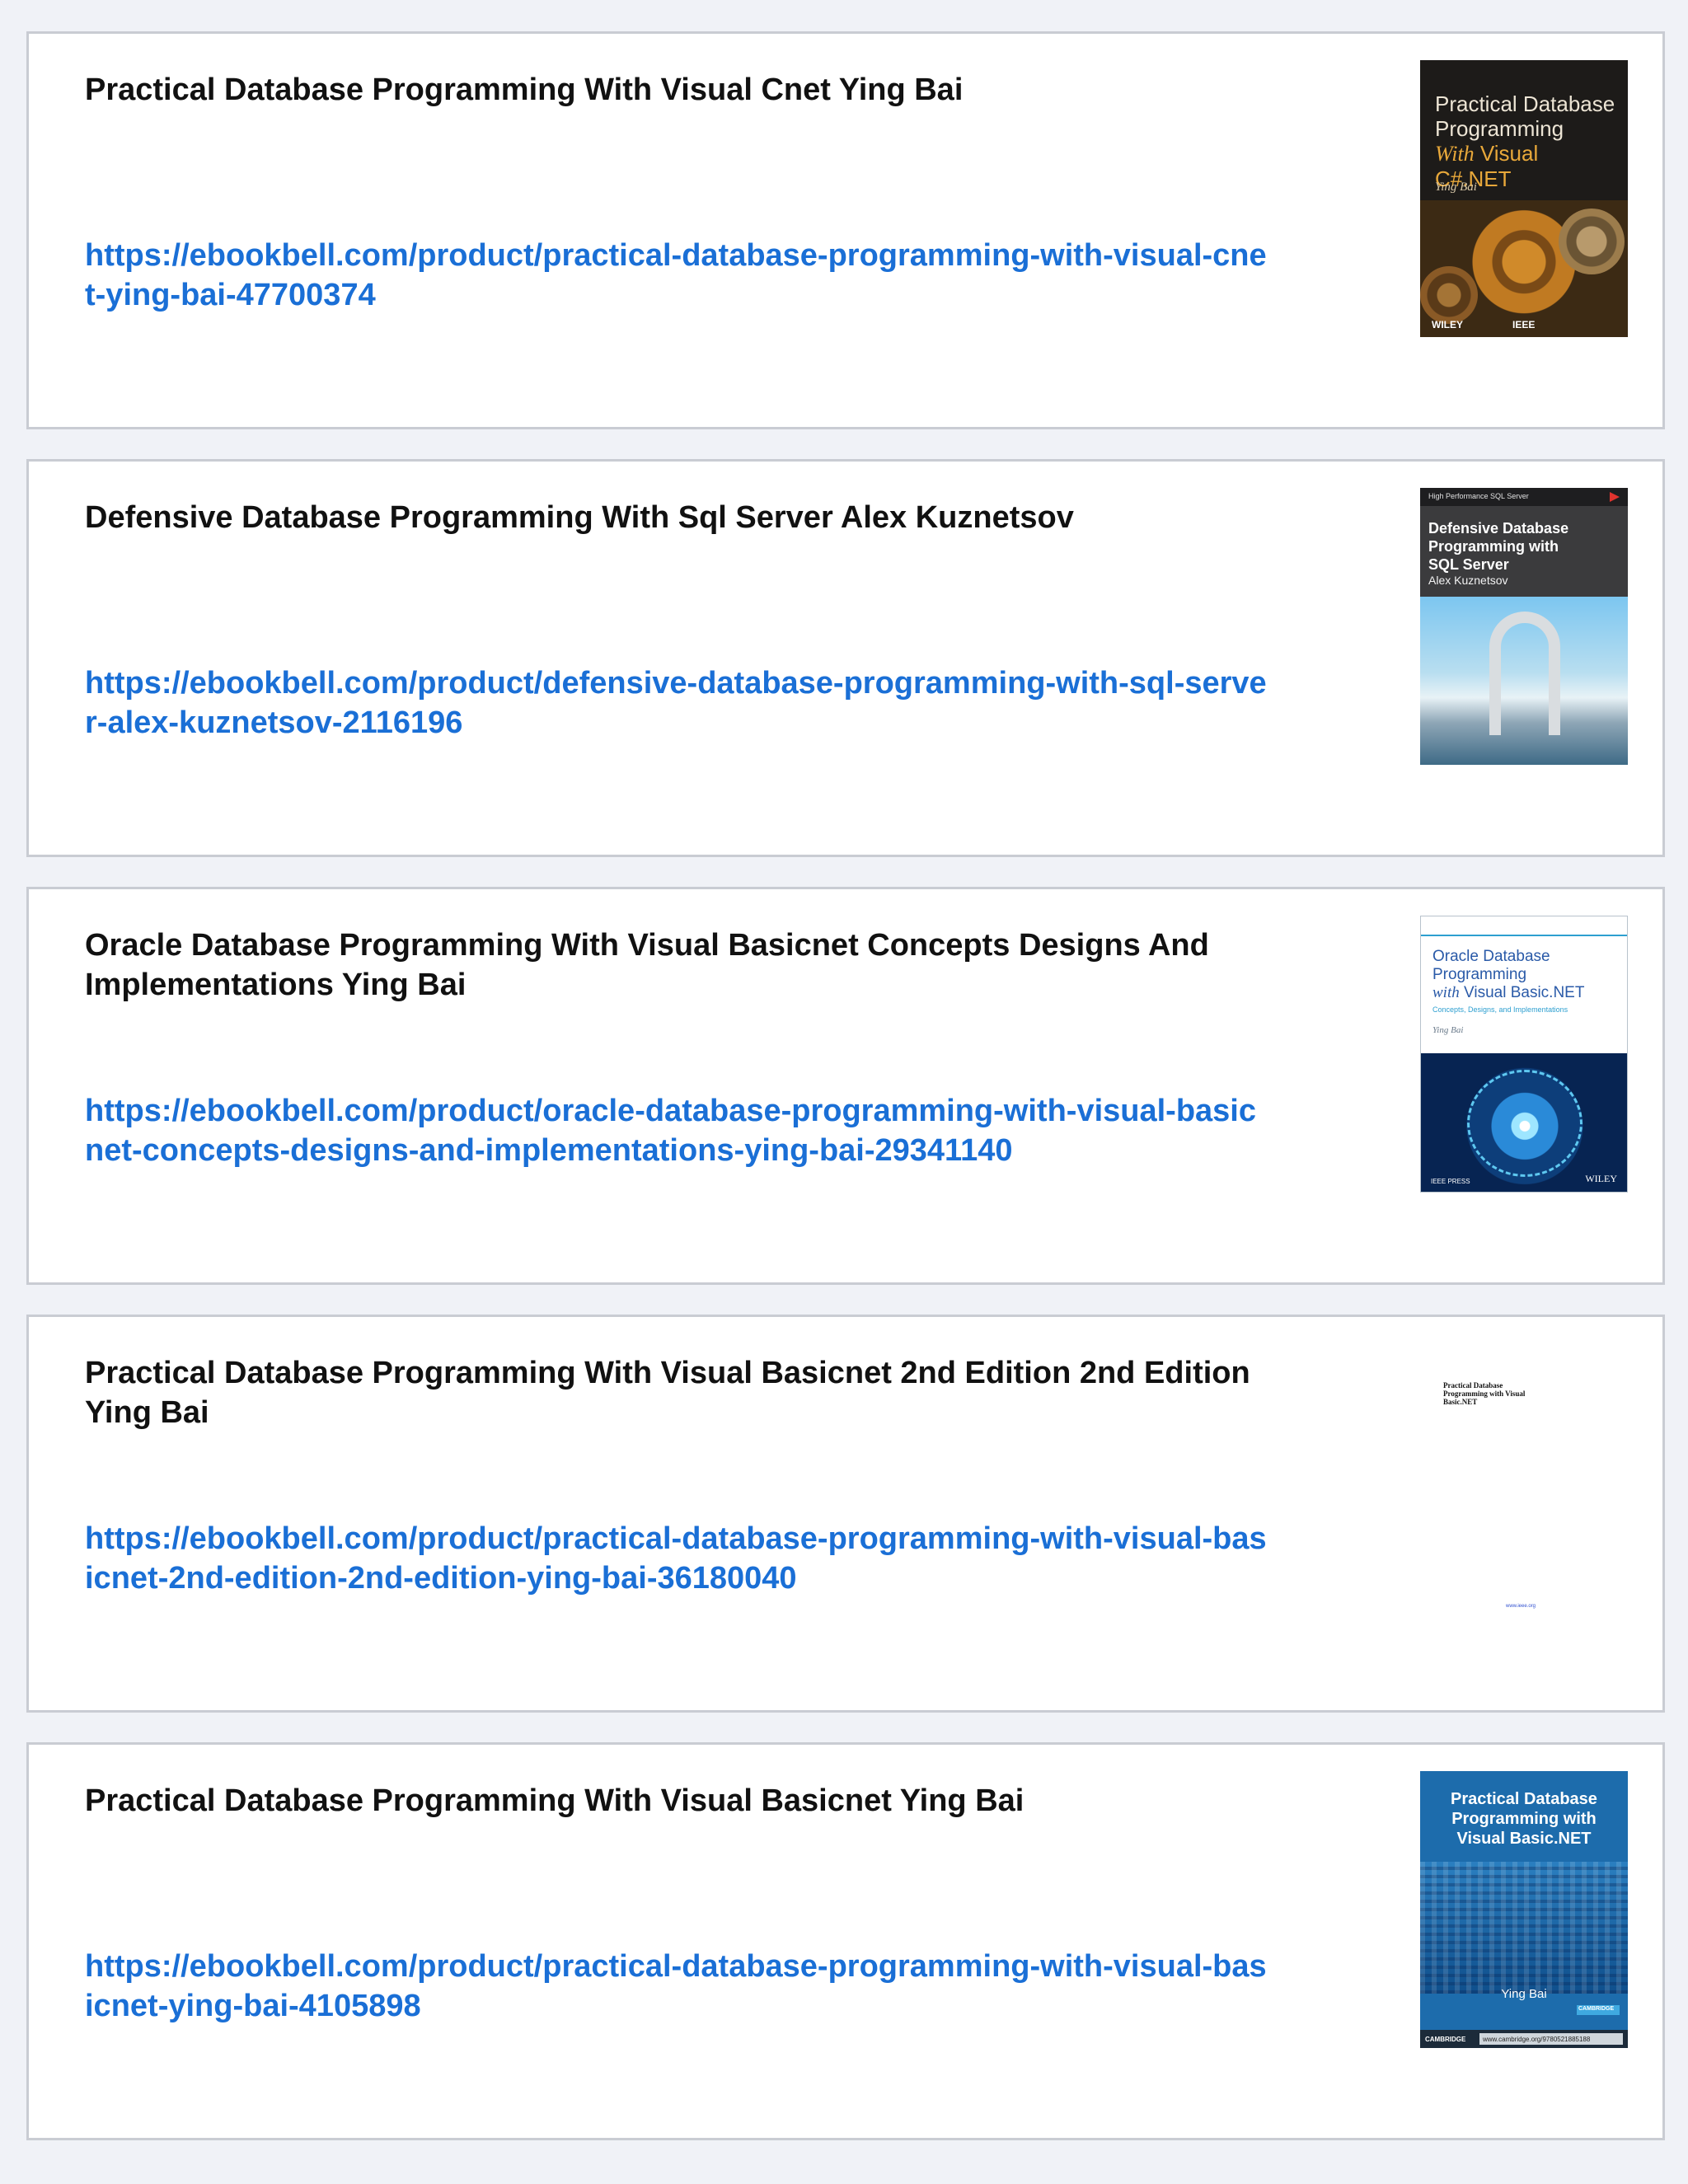 The image size is (1688, 2184). What do you see at coordinates (1450, 1181) in the screenshot?
I see `imprint-logo: IEEE PRESS` at bounding box center [1450, 1181].